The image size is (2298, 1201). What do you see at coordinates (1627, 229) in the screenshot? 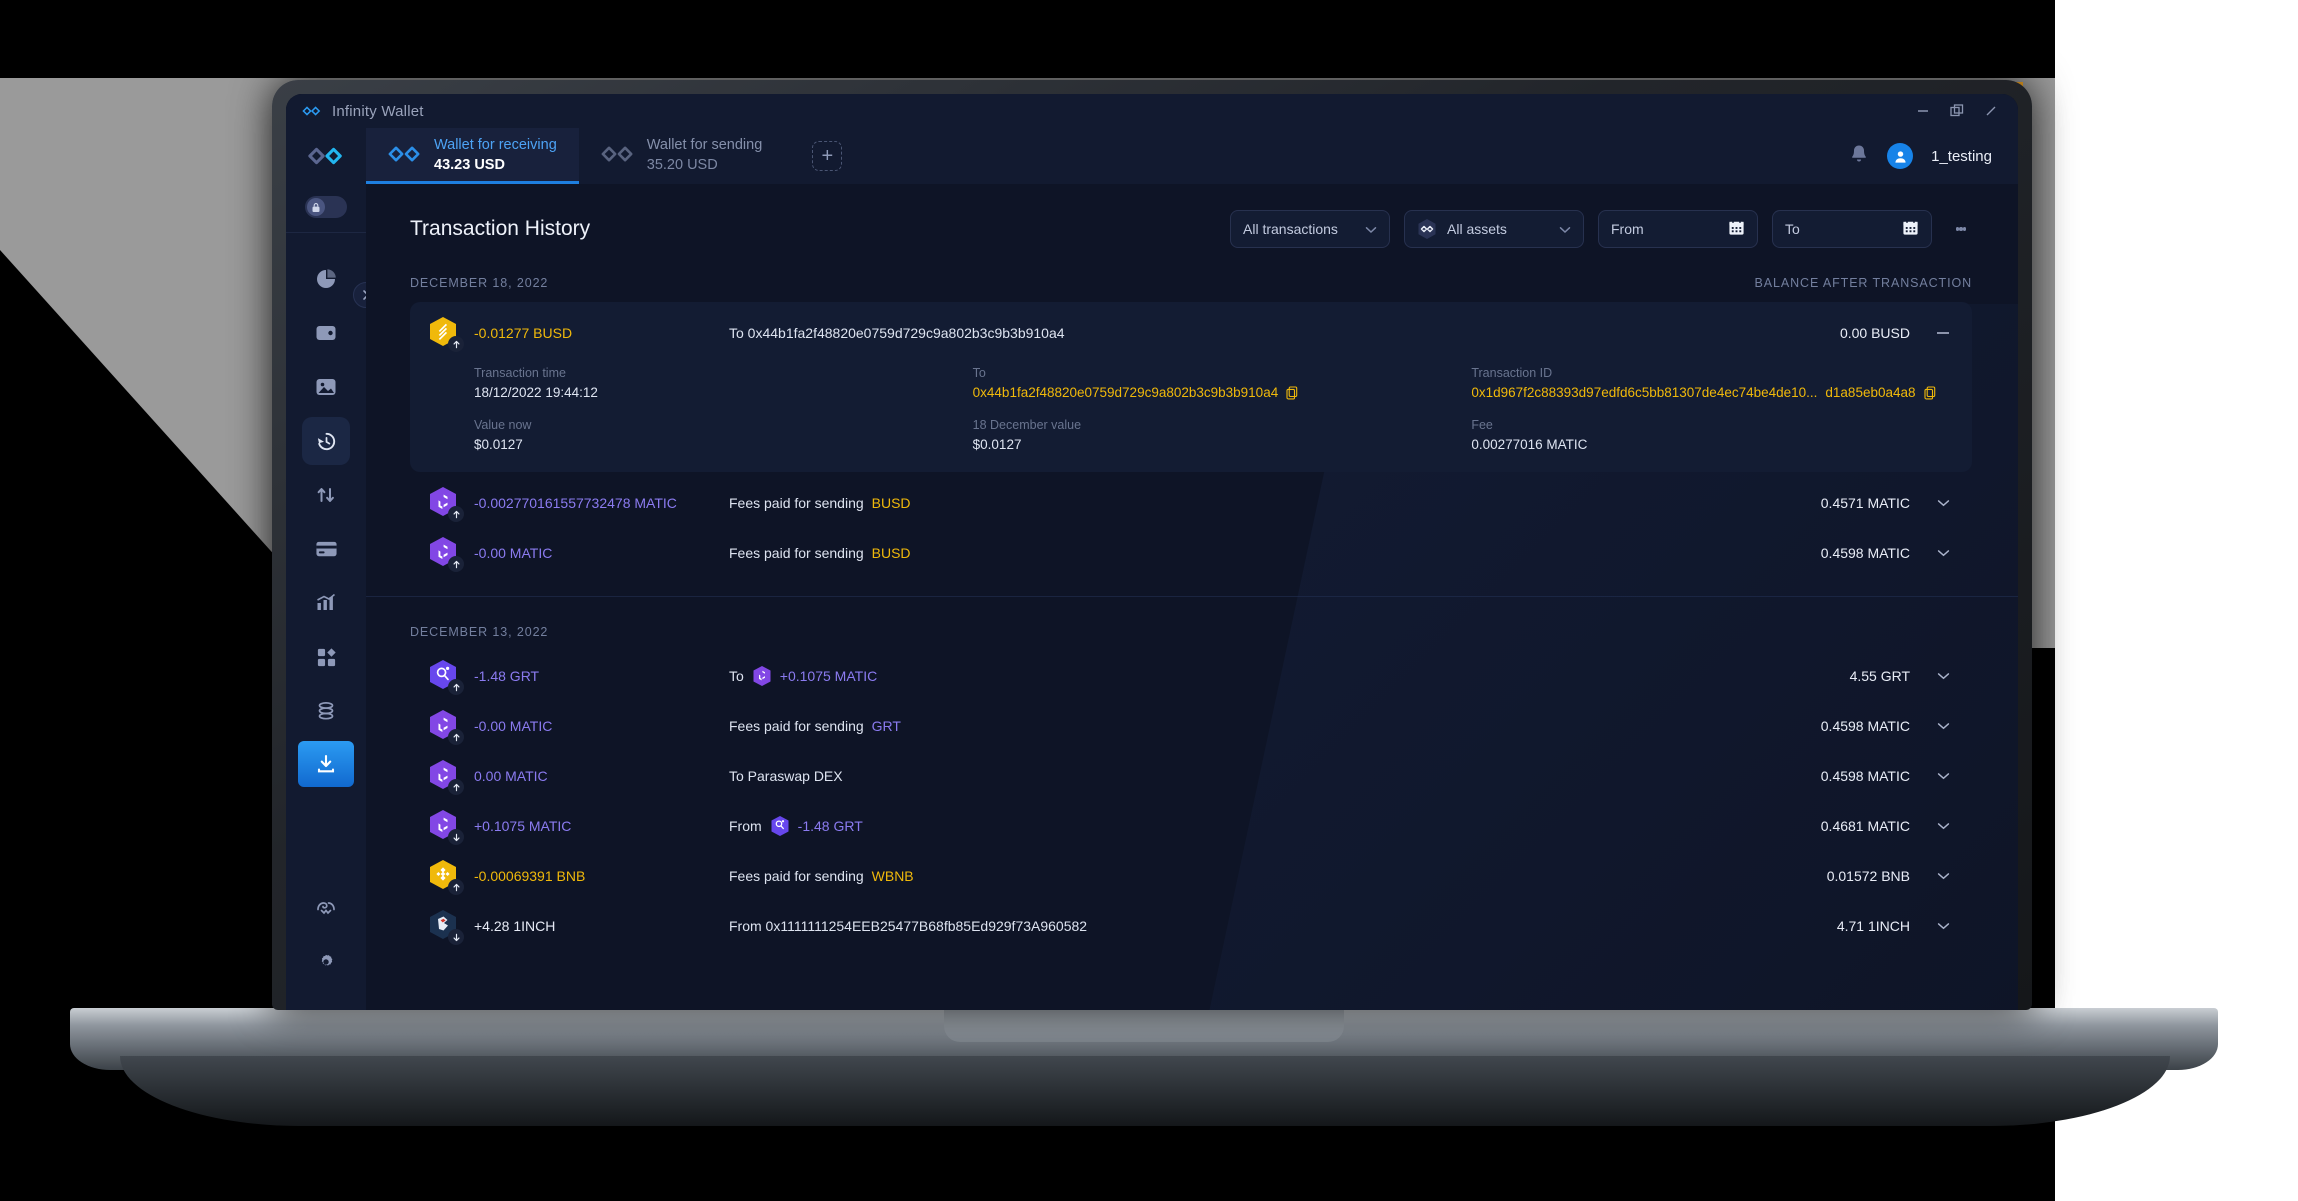
I see `date-from-value: From` at bounding box center [1627, 229].